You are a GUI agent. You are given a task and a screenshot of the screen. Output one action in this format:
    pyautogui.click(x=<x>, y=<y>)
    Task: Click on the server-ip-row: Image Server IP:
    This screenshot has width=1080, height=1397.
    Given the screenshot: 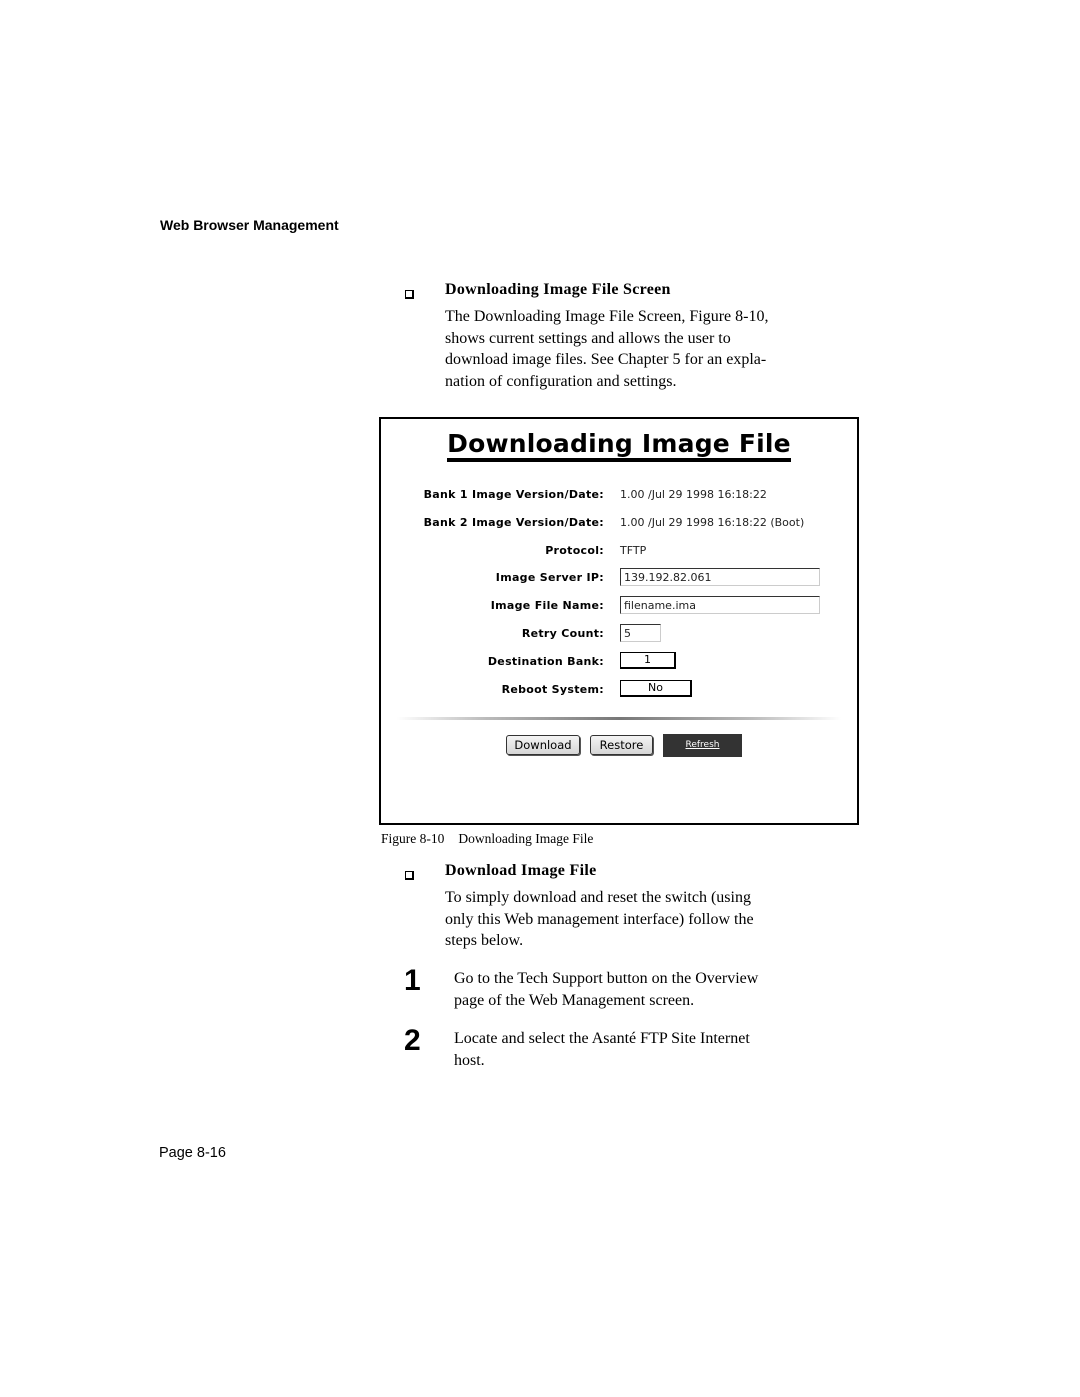 What is the action you would take?
    pyautogui.click(x=619, y=578)
    